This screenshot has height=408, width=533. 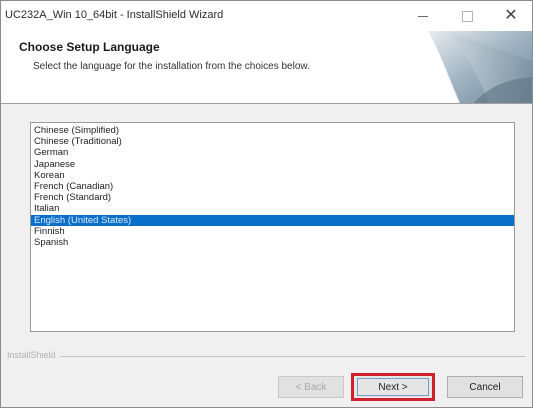 I want to click on maximize-icon, so click(x=467, y=16).